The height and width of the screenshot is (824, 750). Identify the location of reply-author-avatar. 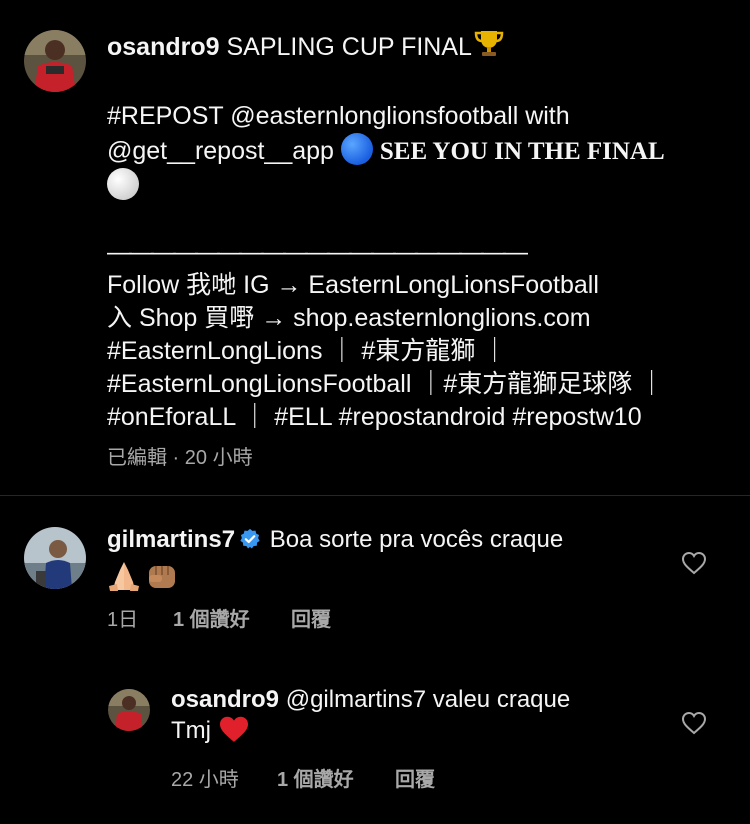
(129, 710).